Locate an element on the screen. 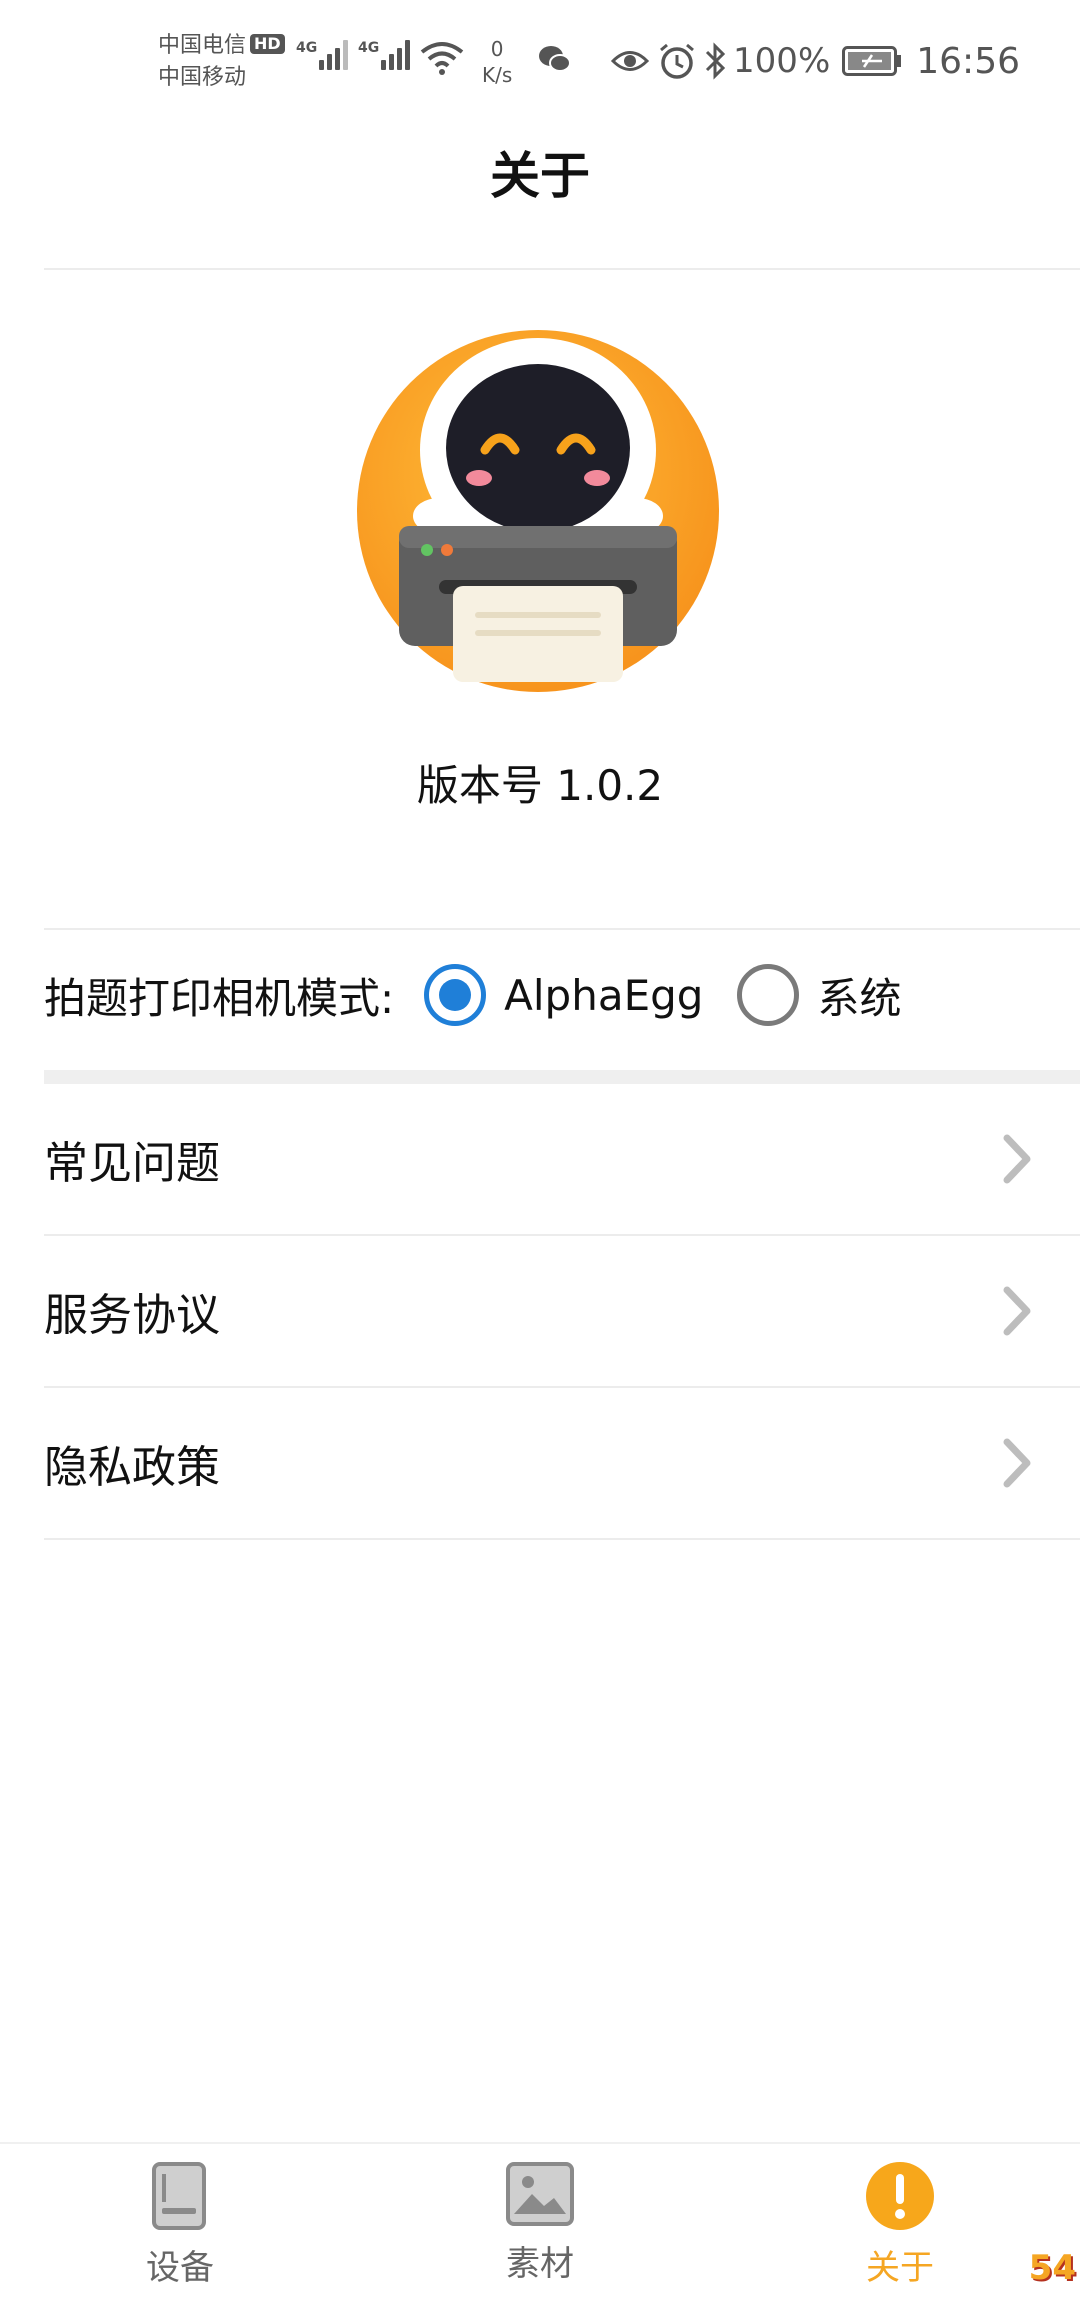 The image size is (1080, 2310). radio-system-label: 系统 is located at coordinates (859, 995).